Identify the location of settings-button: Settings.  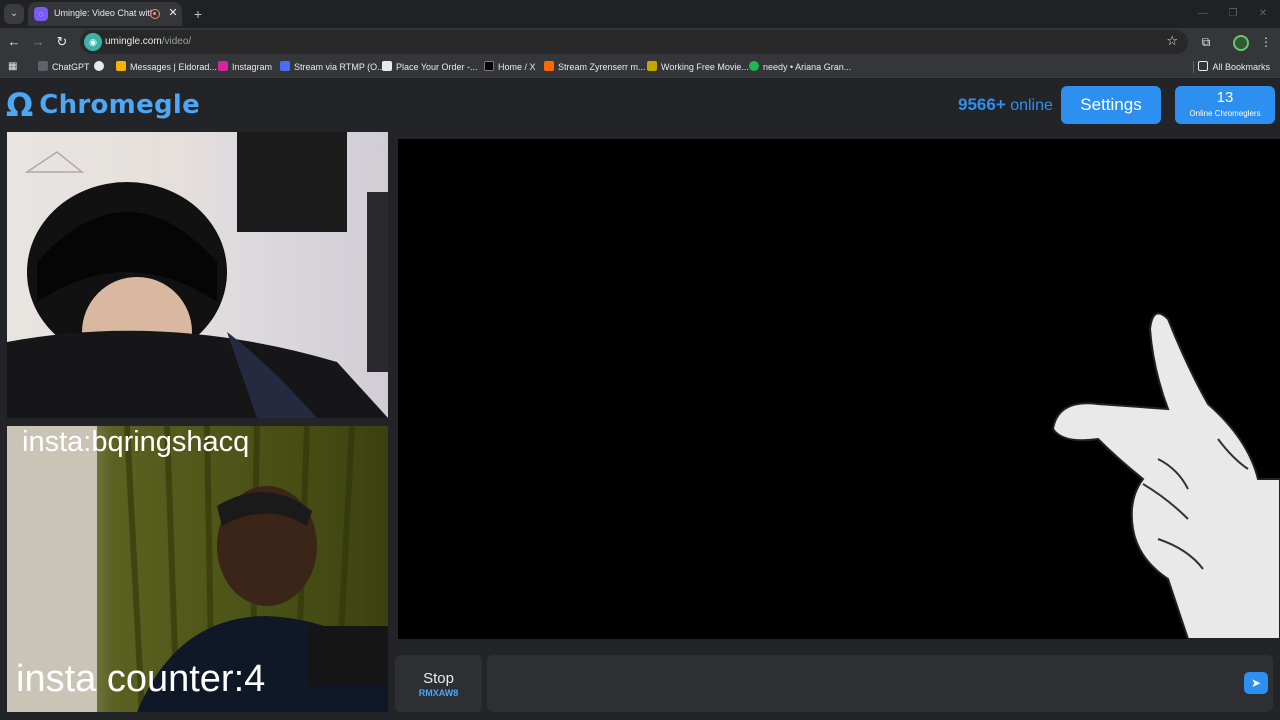
(1111, 105).